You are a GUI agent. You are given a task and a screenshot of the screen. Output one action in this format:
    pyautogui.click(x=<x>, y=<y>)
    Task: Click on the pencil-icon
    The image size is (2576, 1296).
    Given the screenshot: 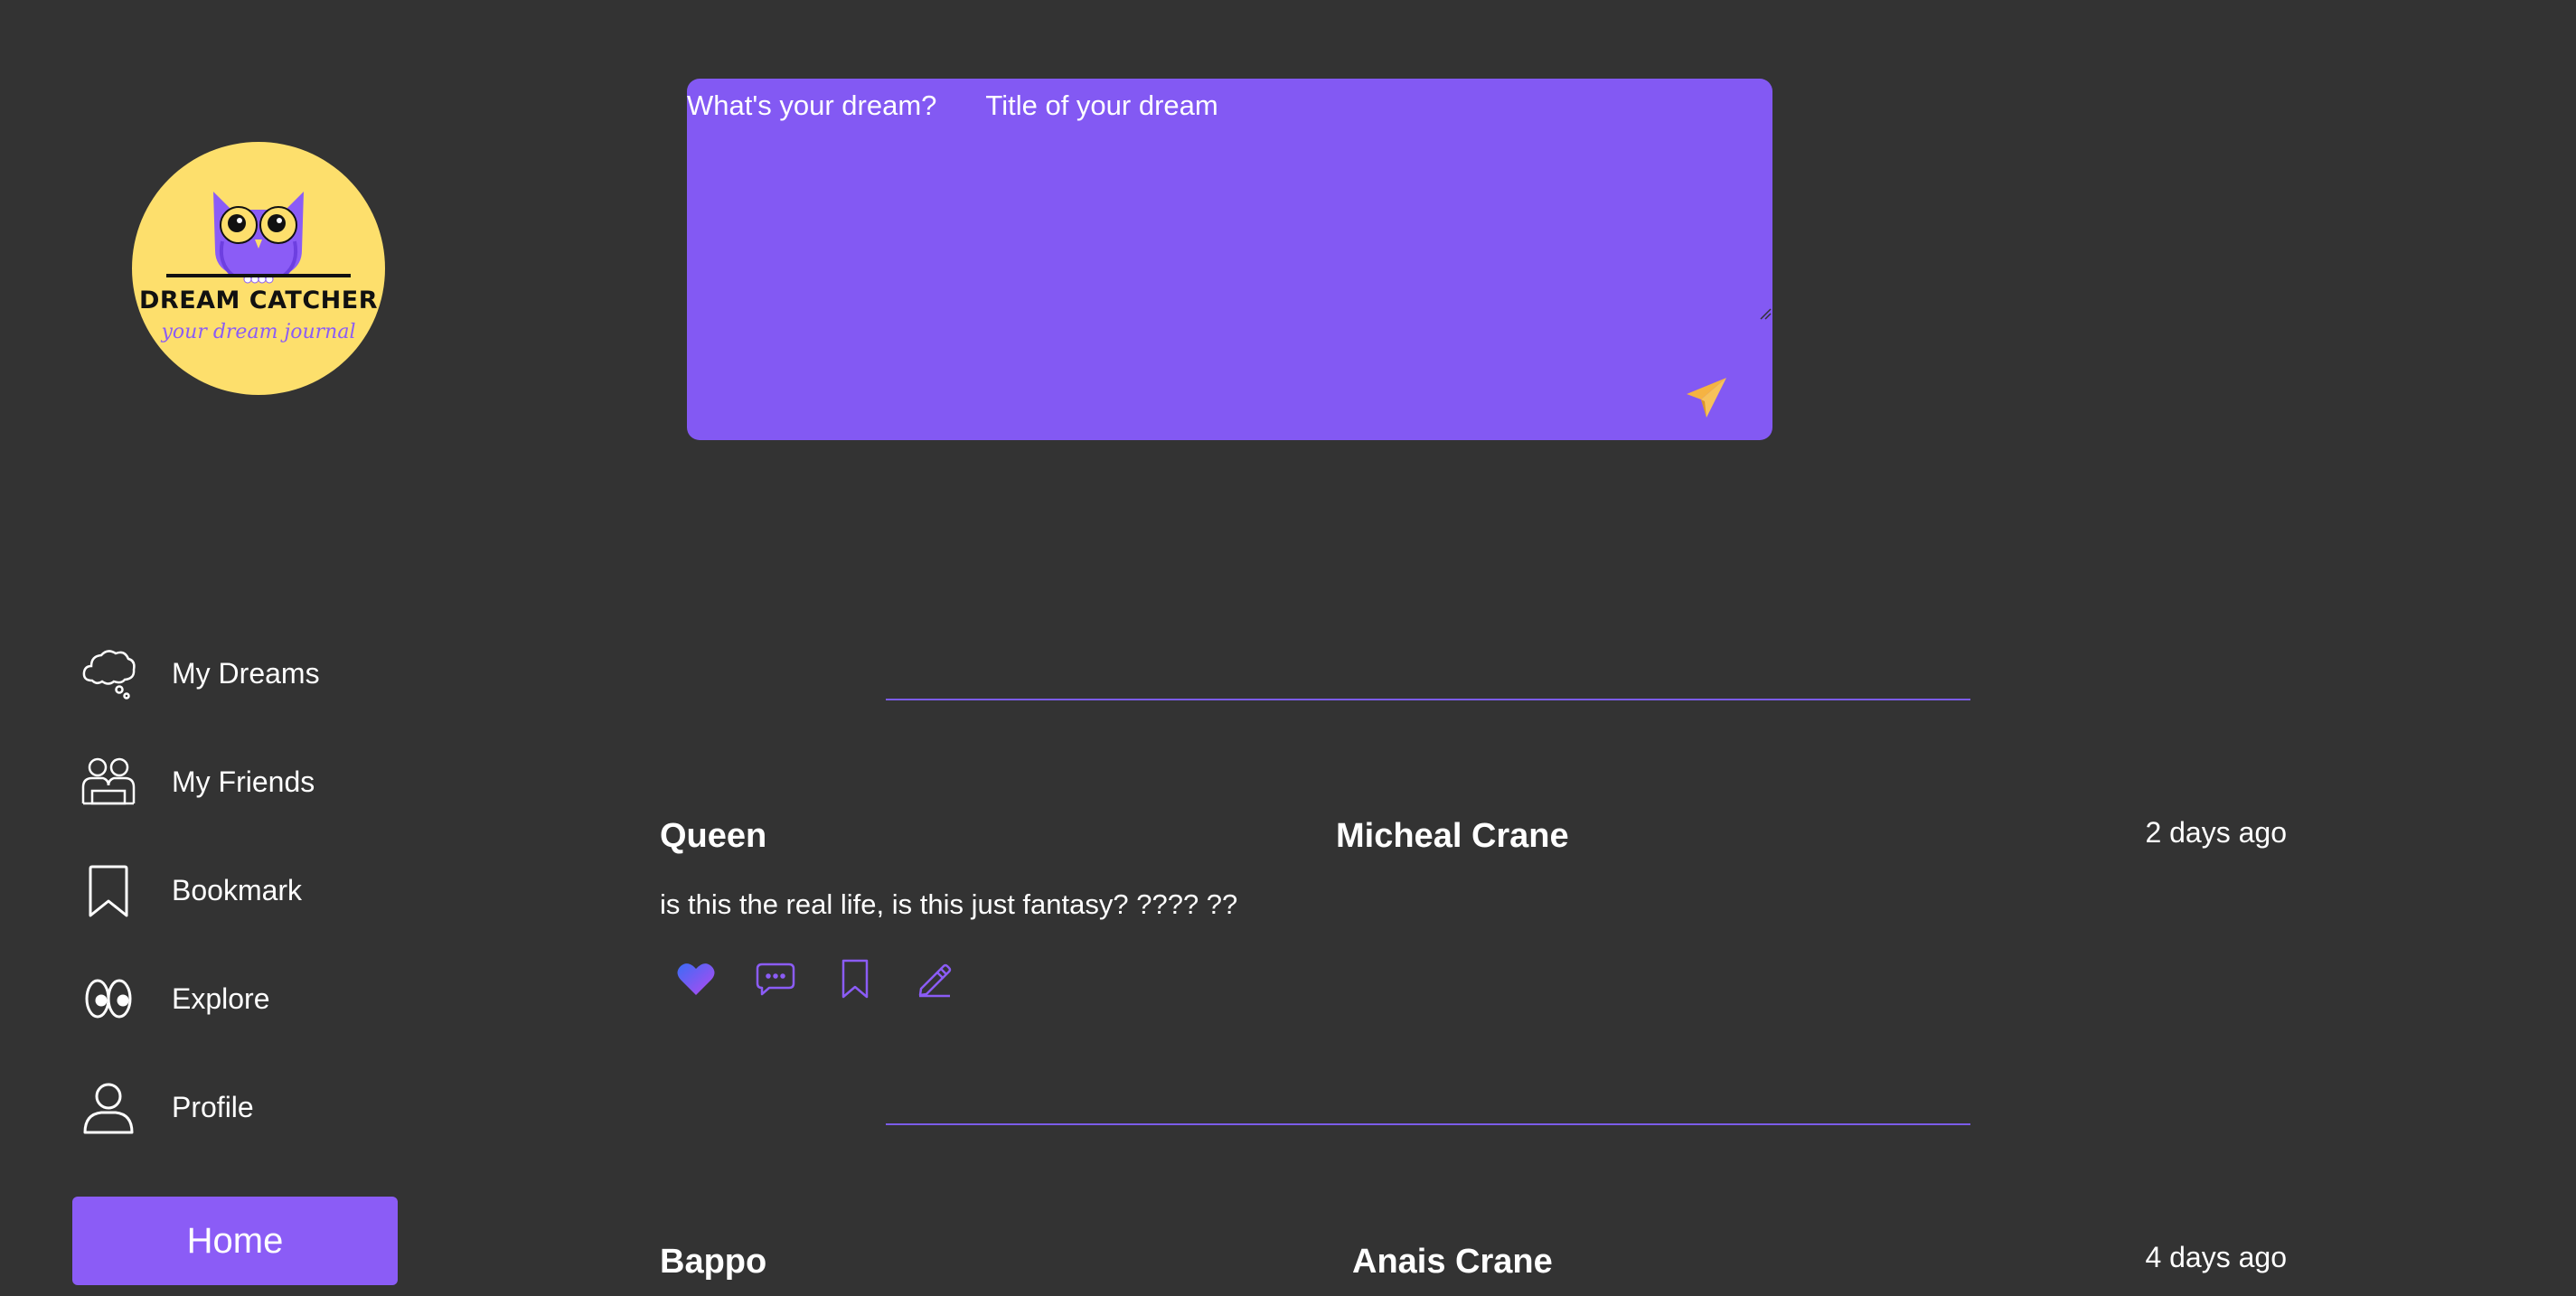 What is the action you would take?
    pyautogui.click(x=935, y=980)
    